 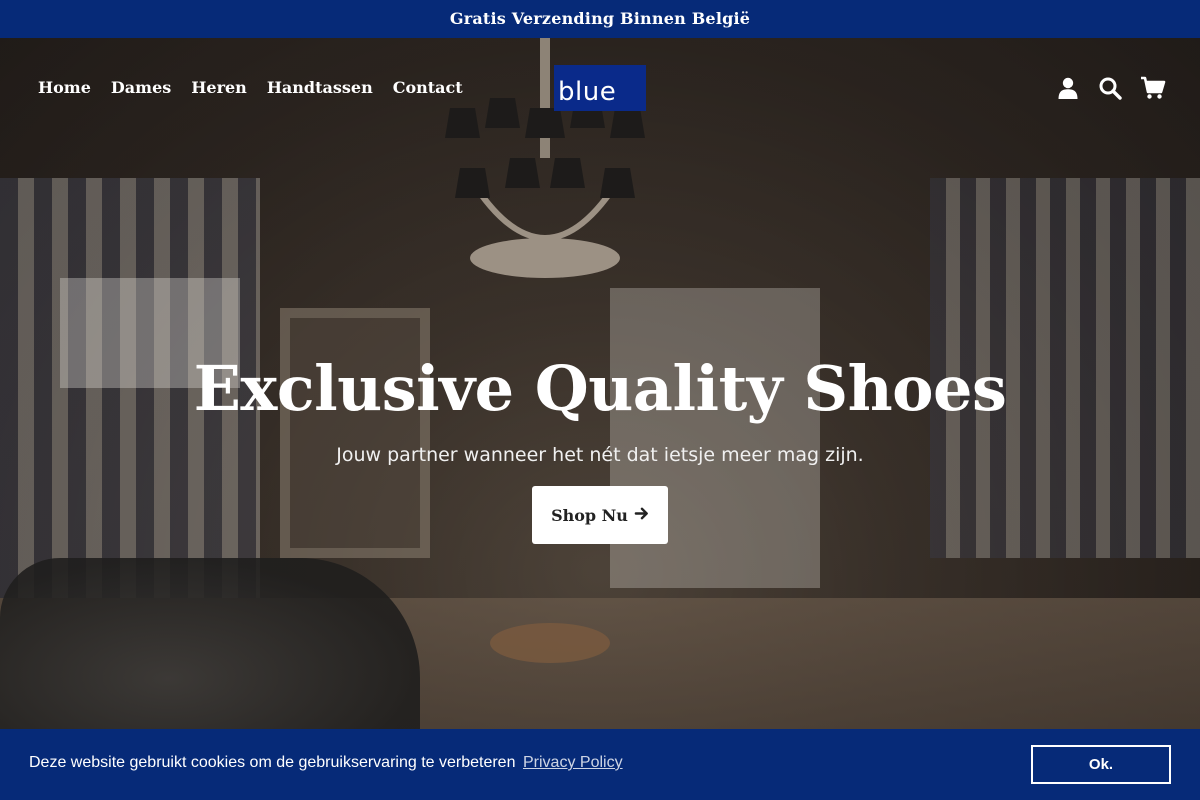 What do you see at coordinates (355, 433) in the screenshot?
I see `store-mirror` at bounding box center [355, 433].